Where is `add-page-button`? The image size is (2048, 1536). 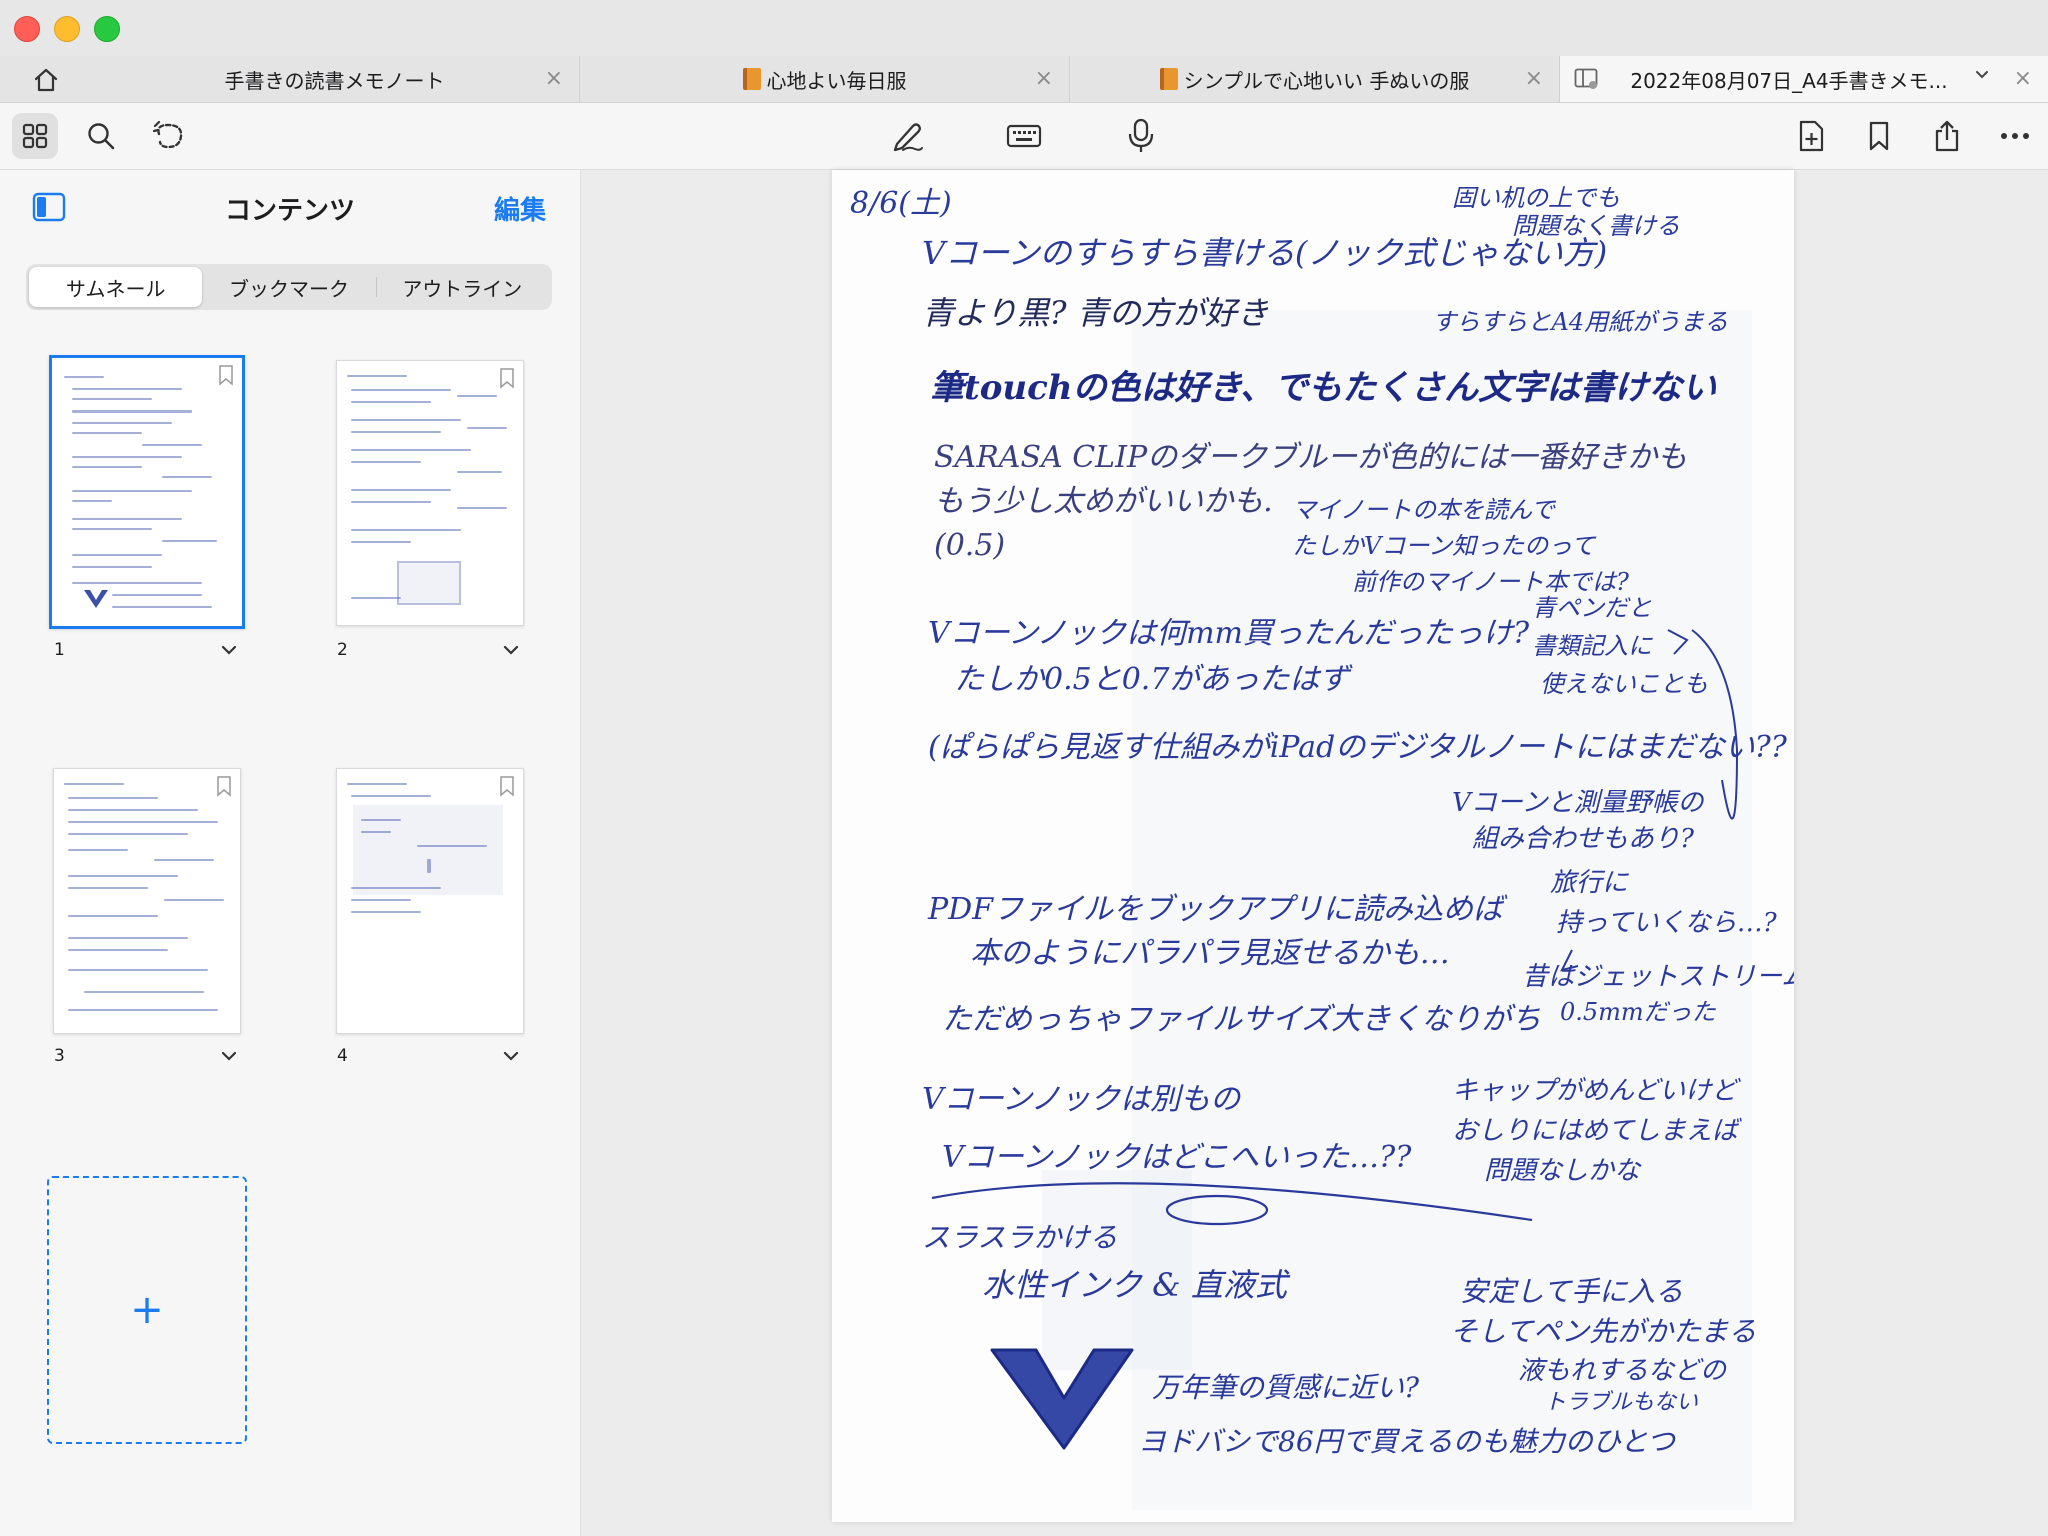 add-page-button is located at coordinates (1811, 136).